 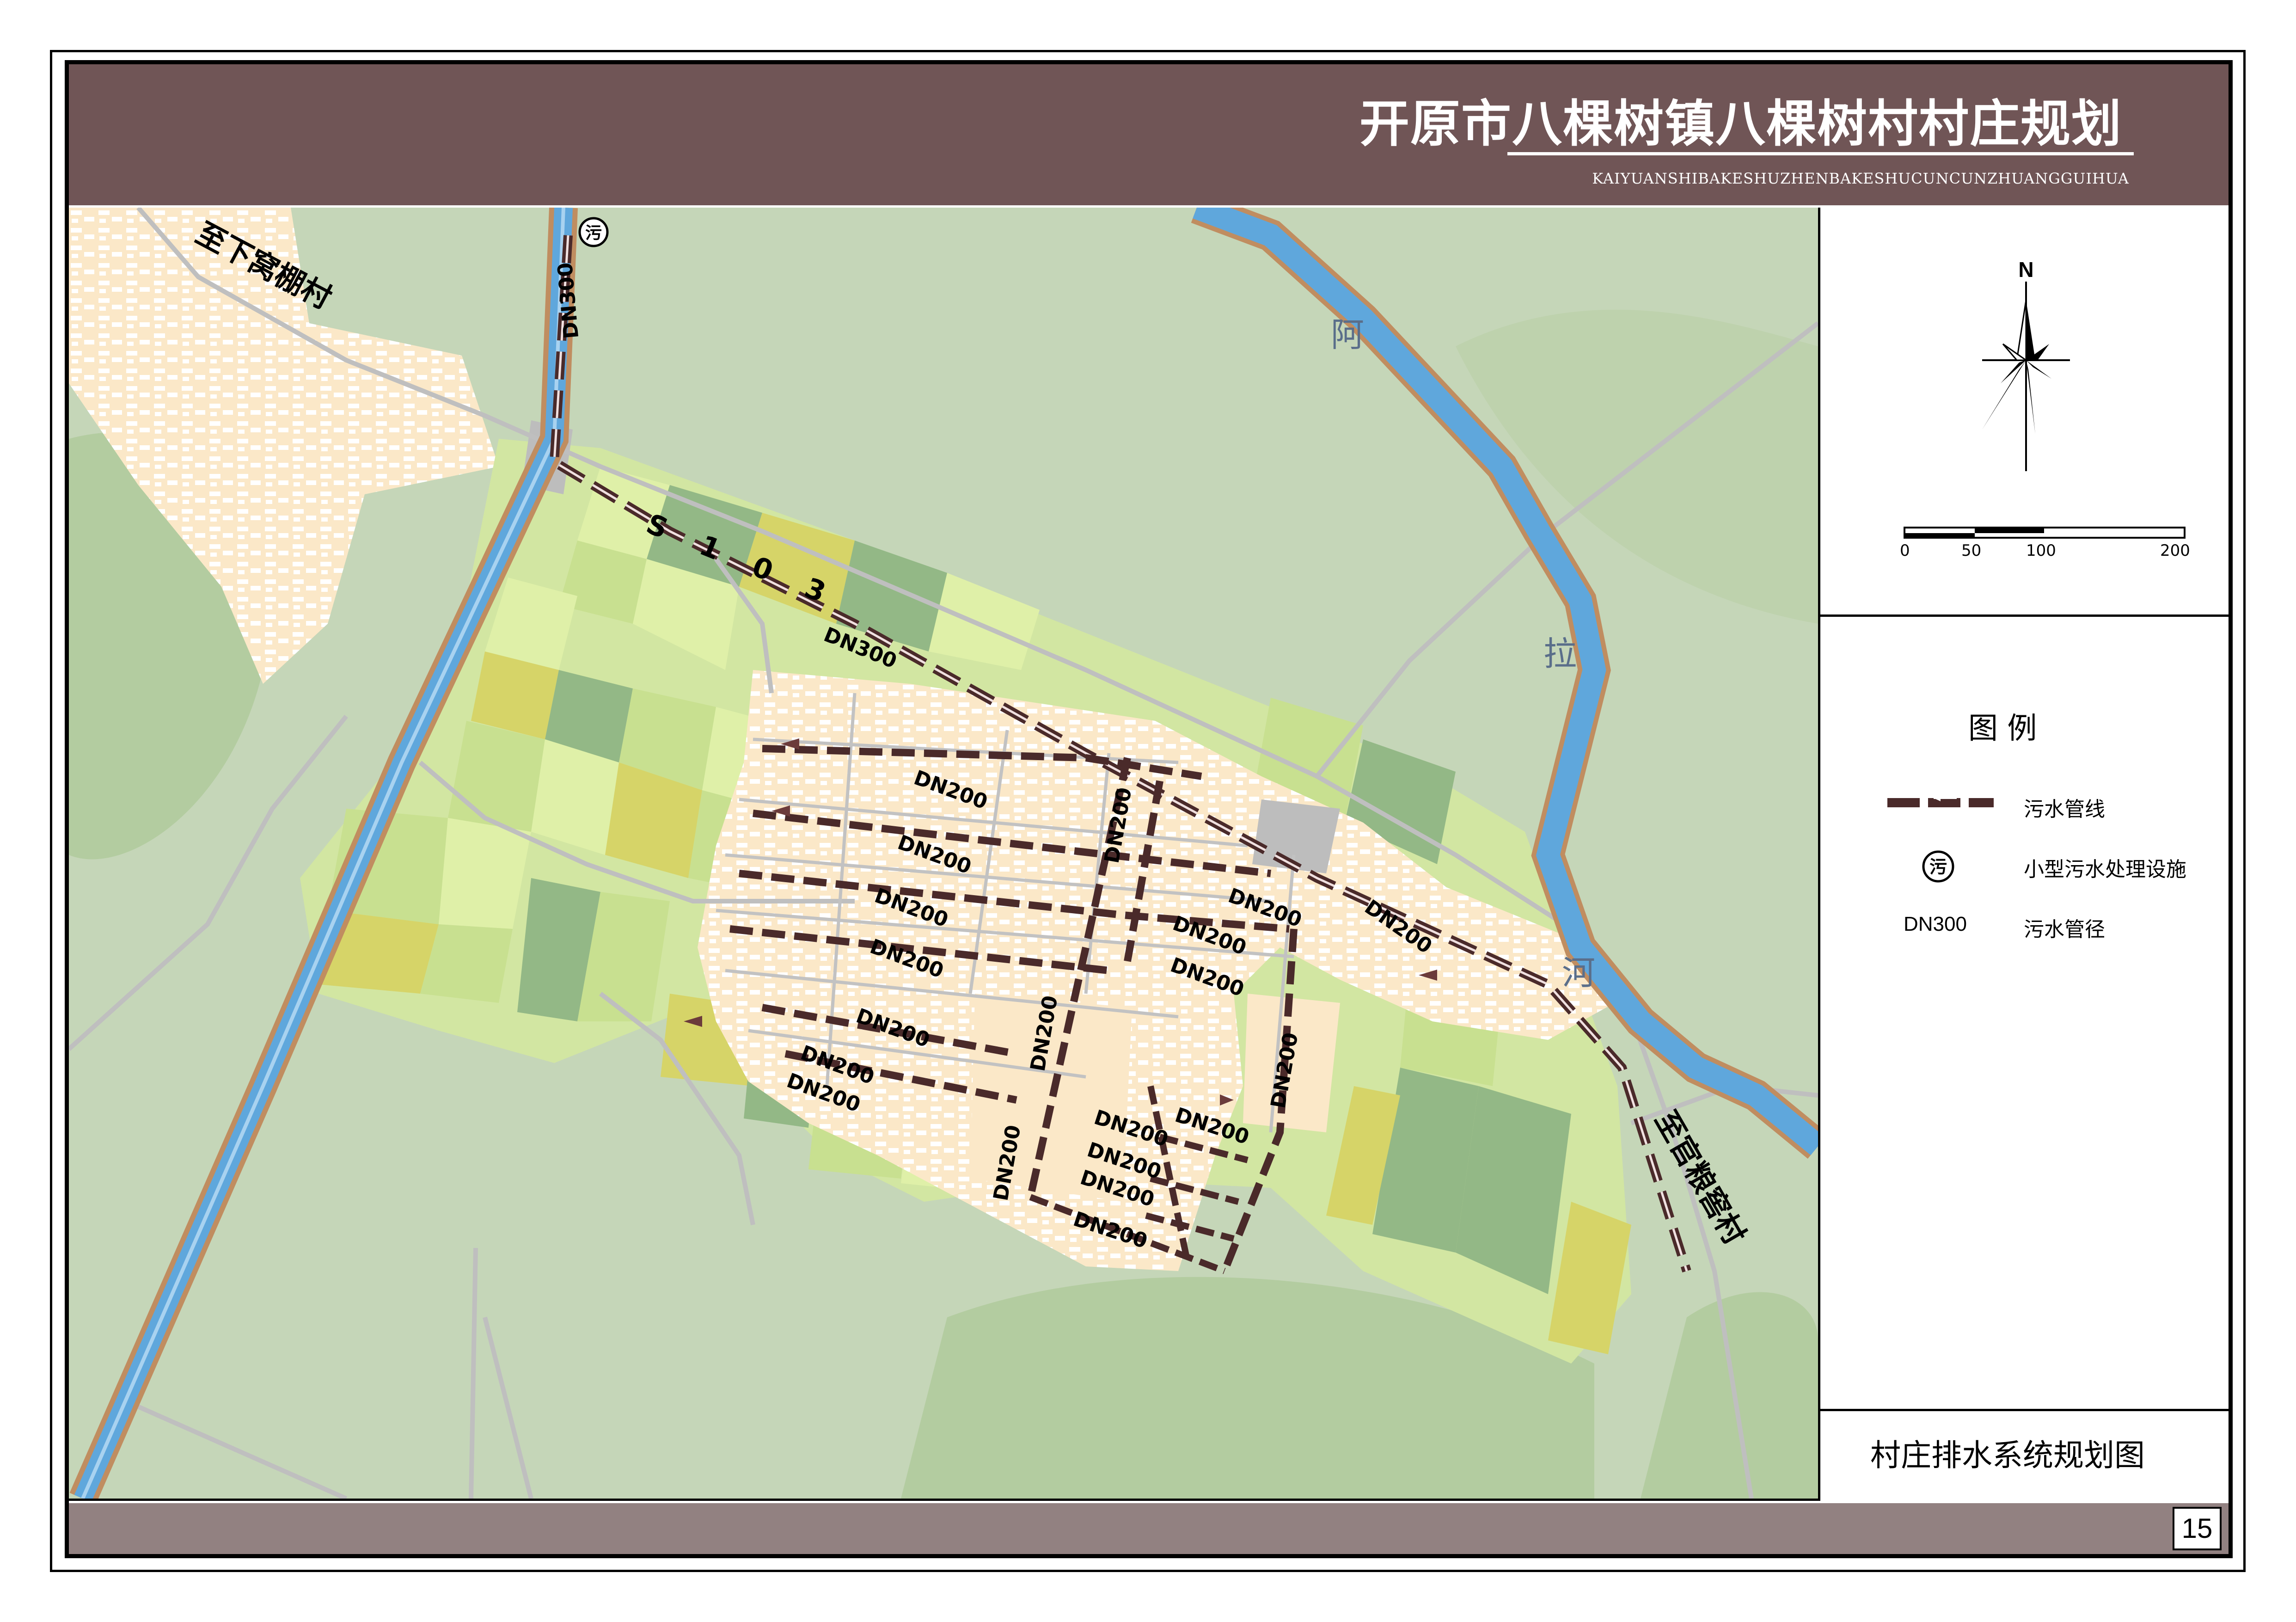 What do you see at coordinates (2002, 729) in the screenshot?
I see `legend-title: 图 例` at bounding box center [2002, 729].